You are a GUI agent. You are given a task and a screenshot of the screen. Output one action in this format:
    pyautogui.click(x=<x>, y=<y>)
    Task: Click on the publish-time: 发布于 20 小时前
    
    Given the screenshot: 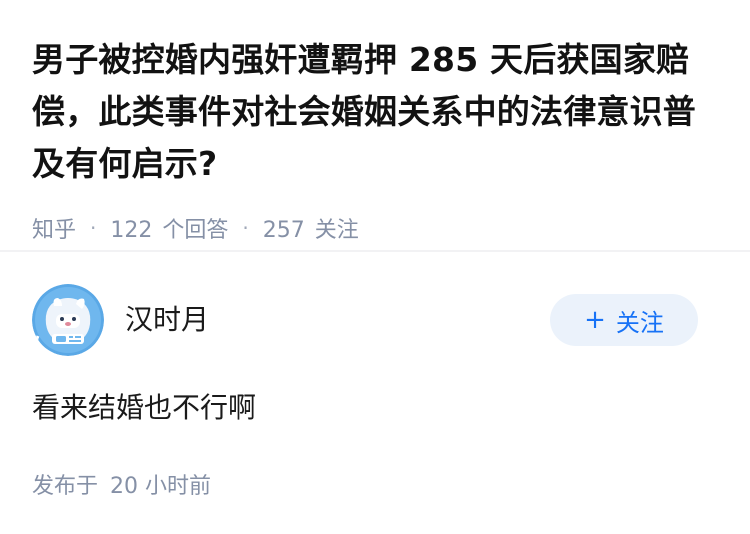 What is the action you would take?
    pyautogui.click(x=121, y=484)
    